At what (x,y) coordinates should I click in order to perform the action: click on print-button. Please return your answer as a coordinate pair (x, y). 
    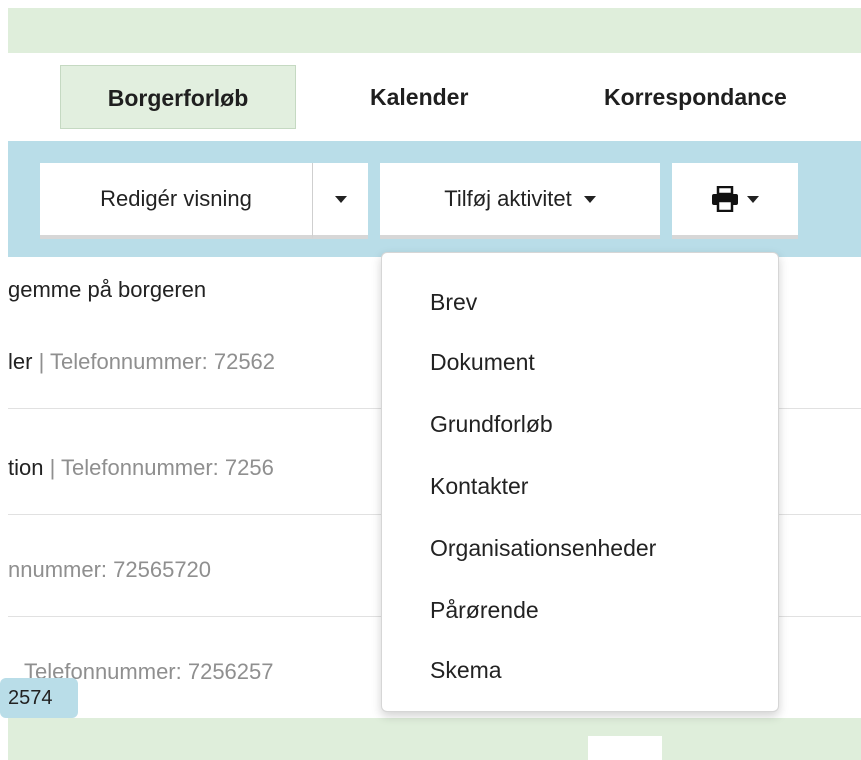
    Looking at the image, I should click on (735, 201).